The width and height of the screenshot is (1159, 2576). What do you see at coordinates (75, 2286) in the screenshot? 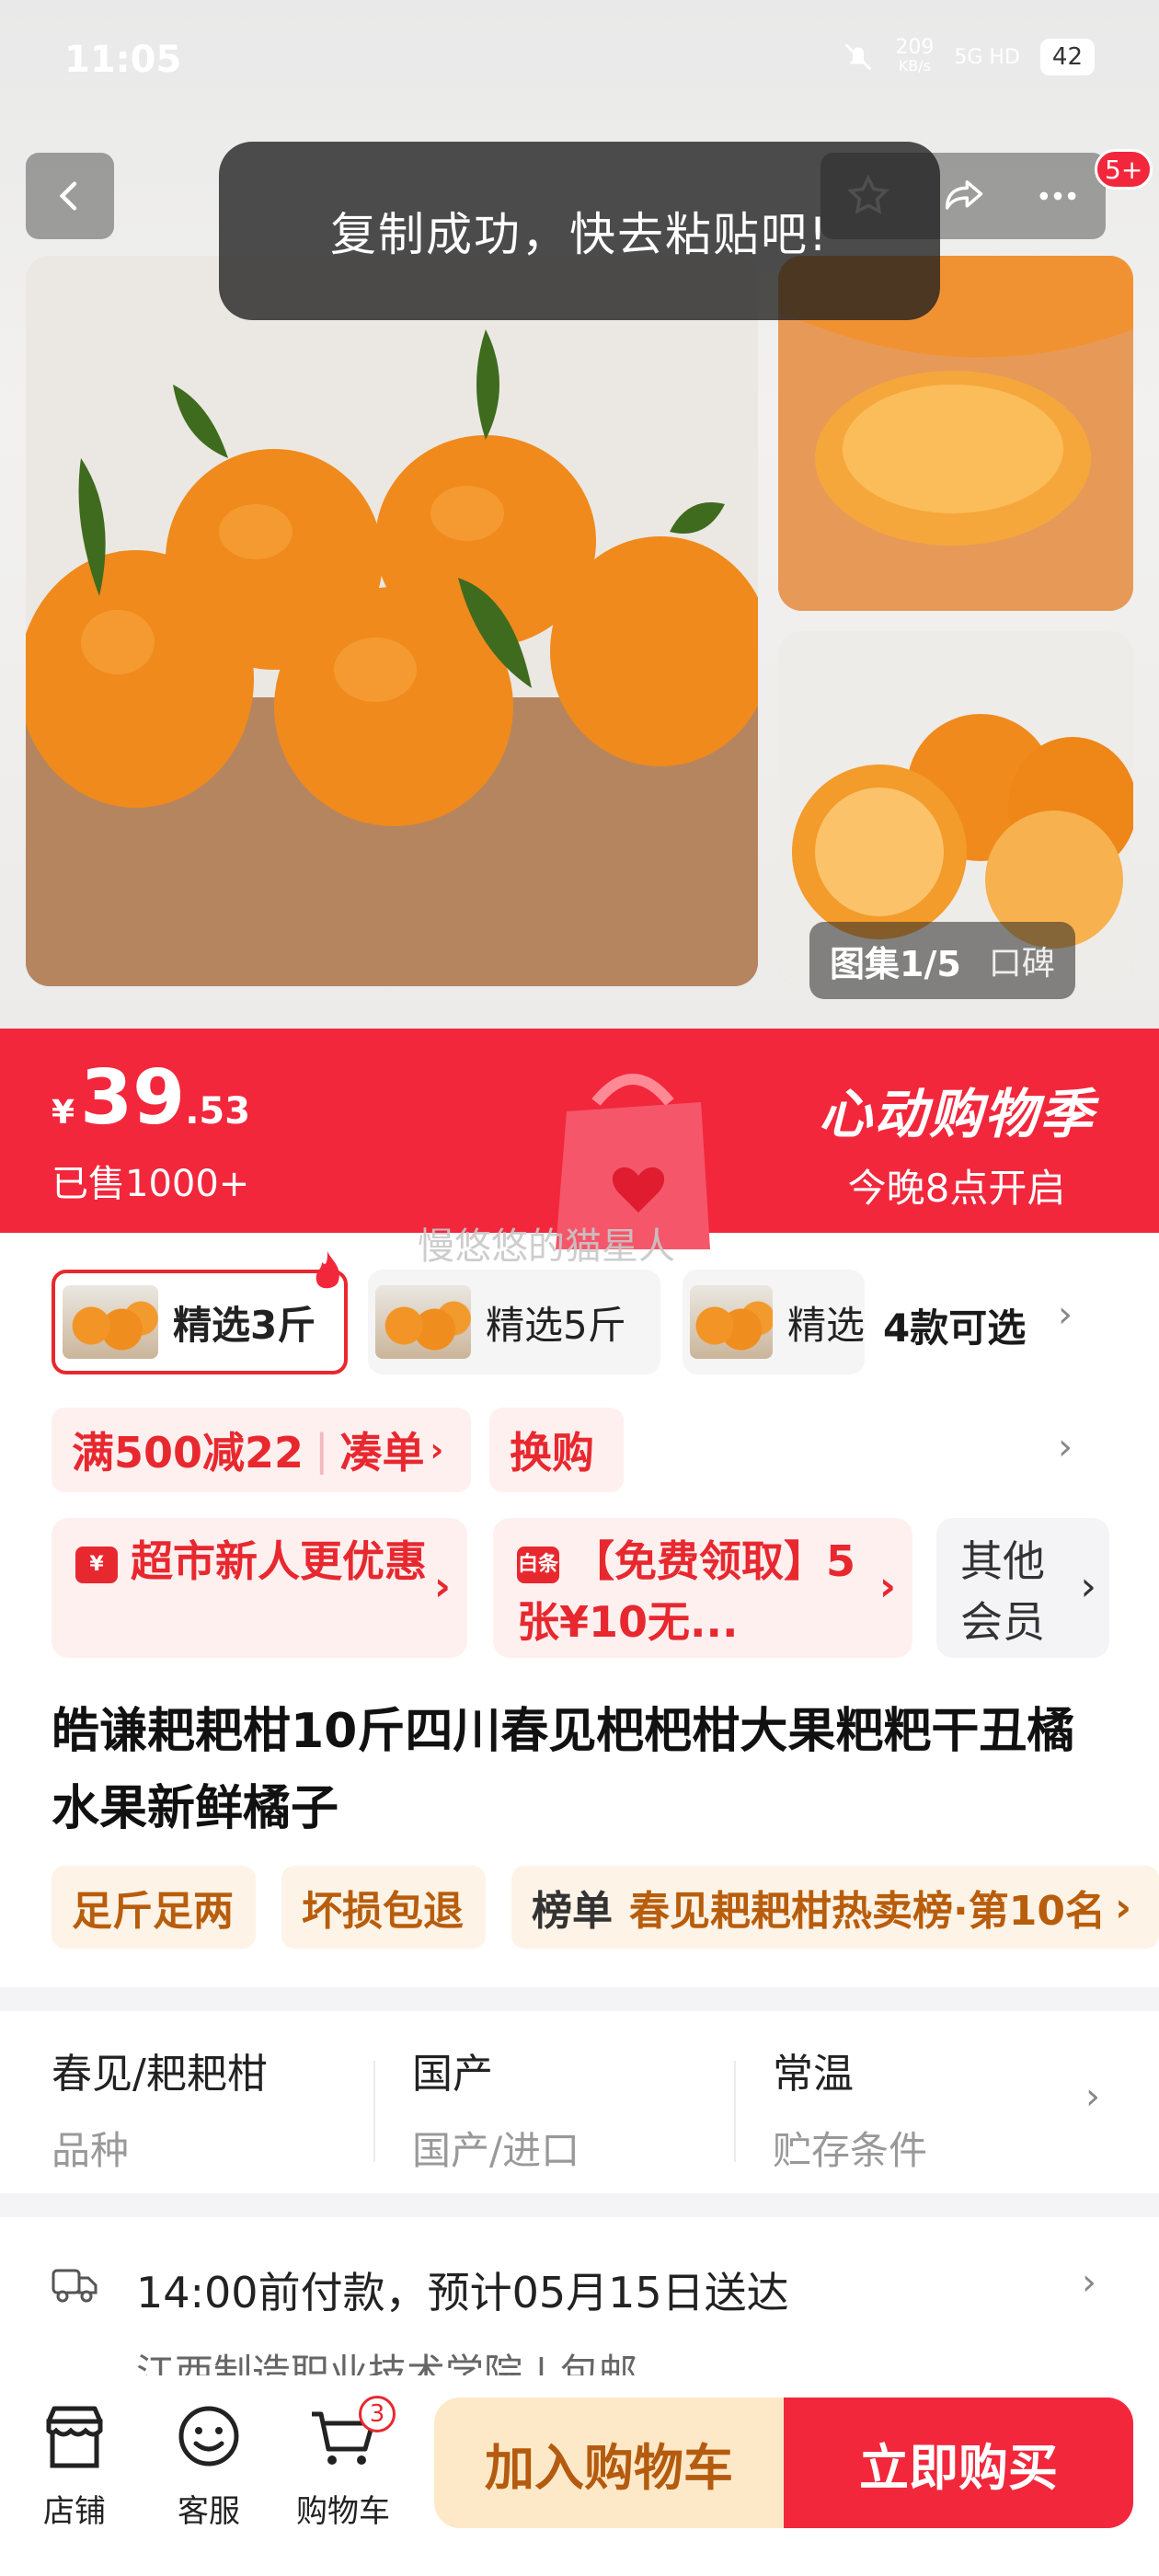
I see `truck-icon` at bounding box center [75, 2286].